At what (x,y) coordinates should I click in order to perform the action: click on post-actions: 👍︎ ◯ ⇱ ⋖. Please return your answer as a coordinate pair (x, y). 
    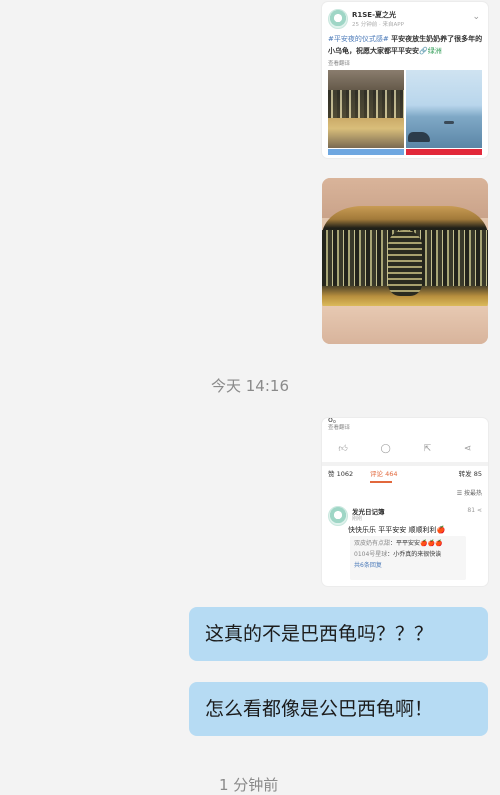
    Looking at the image, I should click on (405, 449).